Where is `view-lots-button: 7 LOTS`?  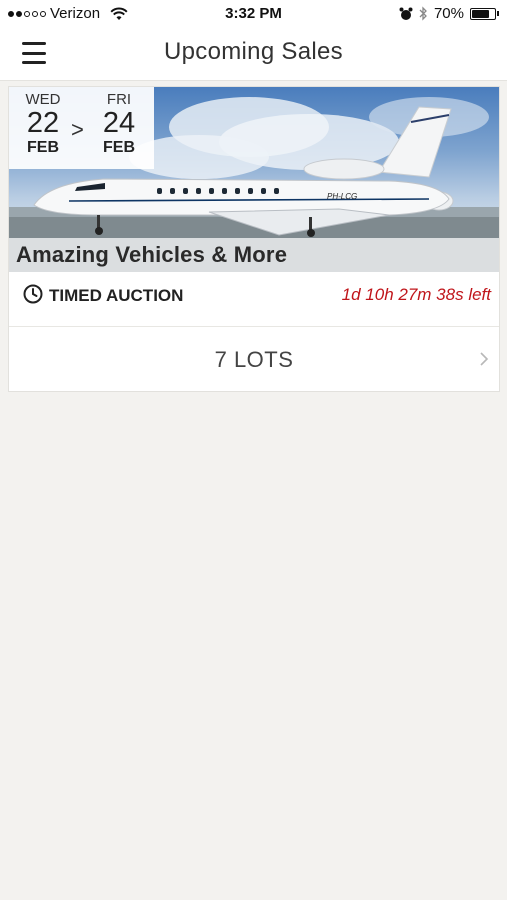 view-lots-button: 7 LOTS is located at coordinates (254, 359).